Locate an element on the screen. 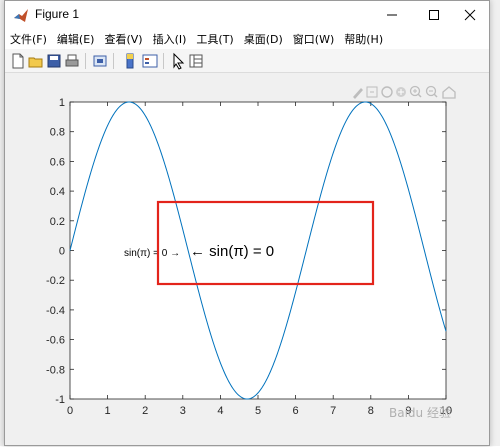  y-tick-label: 0.8 is located at coordinates (57, 133).